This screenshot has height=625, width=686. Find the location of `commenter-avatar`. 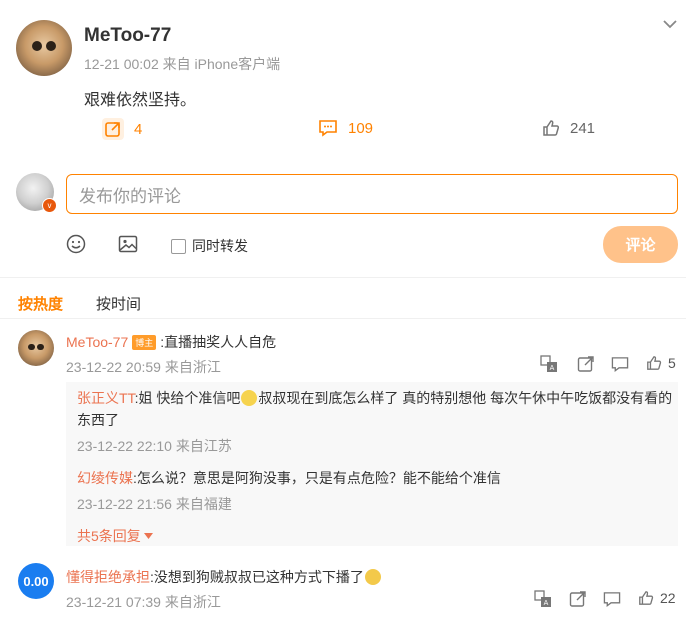

commenter-avatar is located at coordinates (36, 348).